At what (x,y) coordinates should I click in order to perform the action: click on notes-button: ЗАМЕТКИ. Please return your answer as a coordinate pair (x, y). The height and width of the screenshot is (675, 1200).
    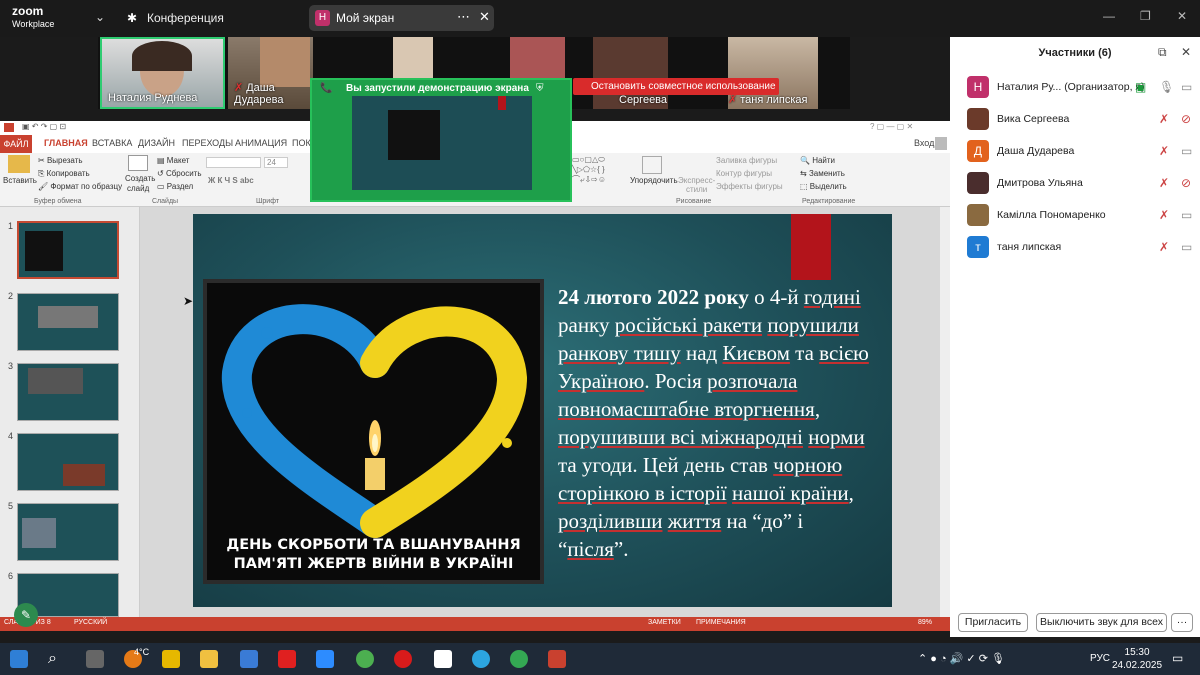
    Looking at the image, I should click on (664, 622).